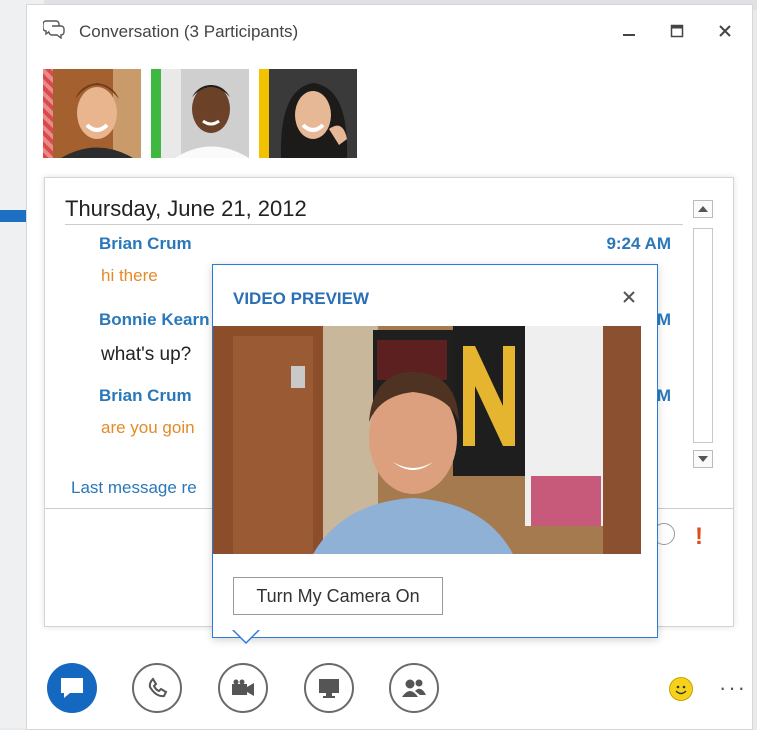 The height and width of the screenshot is (730, 757). I want to click on video-button, so click(243, 688).